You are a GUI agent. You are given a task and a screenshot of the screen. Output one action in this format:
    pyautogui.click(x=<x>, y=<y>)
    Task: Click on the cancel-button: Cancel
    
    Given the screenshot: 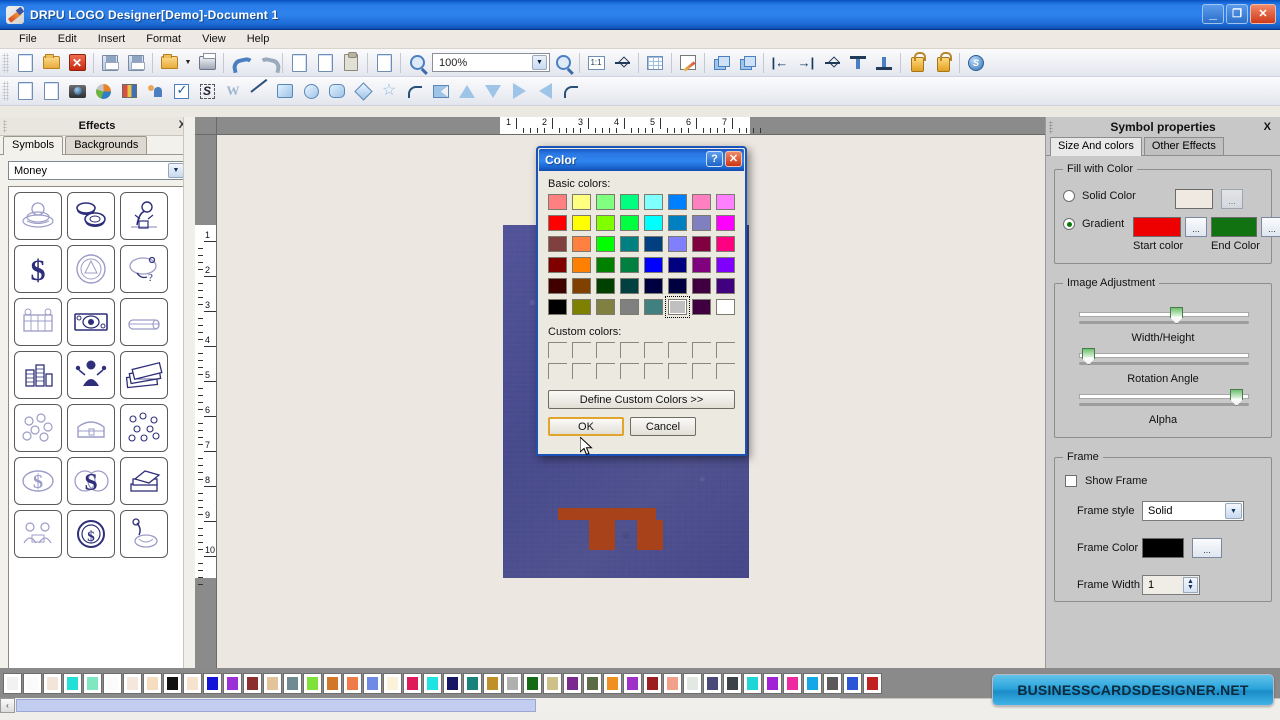 What is the action you would take?
    pyautogui.click(x=663, y=426)
    